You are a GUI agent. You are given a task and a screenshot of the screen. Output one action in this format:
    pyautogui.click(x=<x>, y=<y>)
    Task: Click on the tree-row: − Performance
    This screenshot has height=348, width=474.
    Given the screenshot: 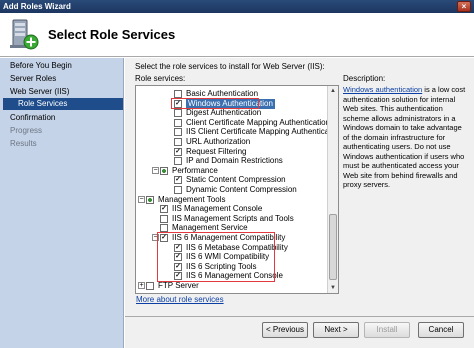 What is the action you would take?
    pyautogui.click(x=231, y=171)
    